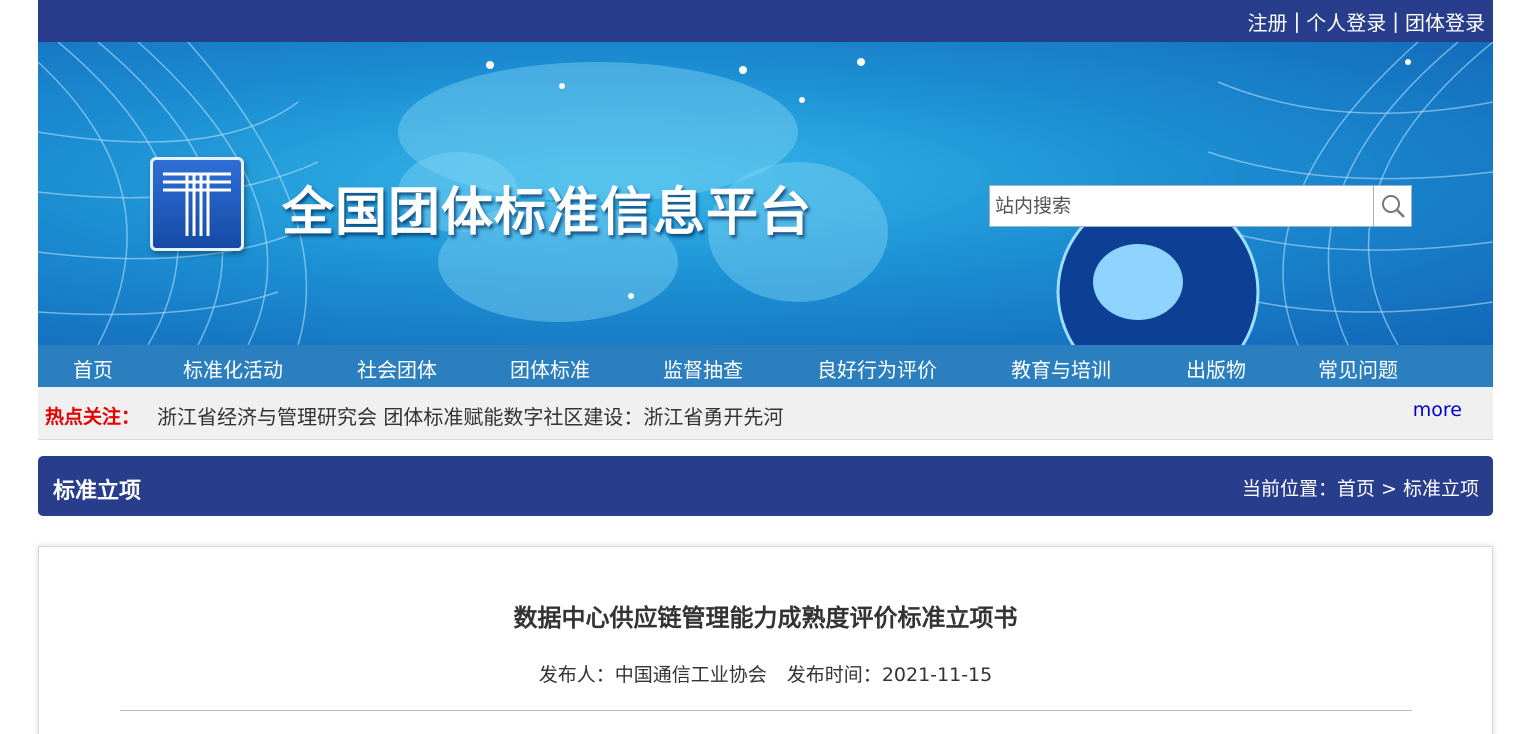  I want to click on top-bar: 注册 | 个人登录 | 团体登录, so click(765, 21).